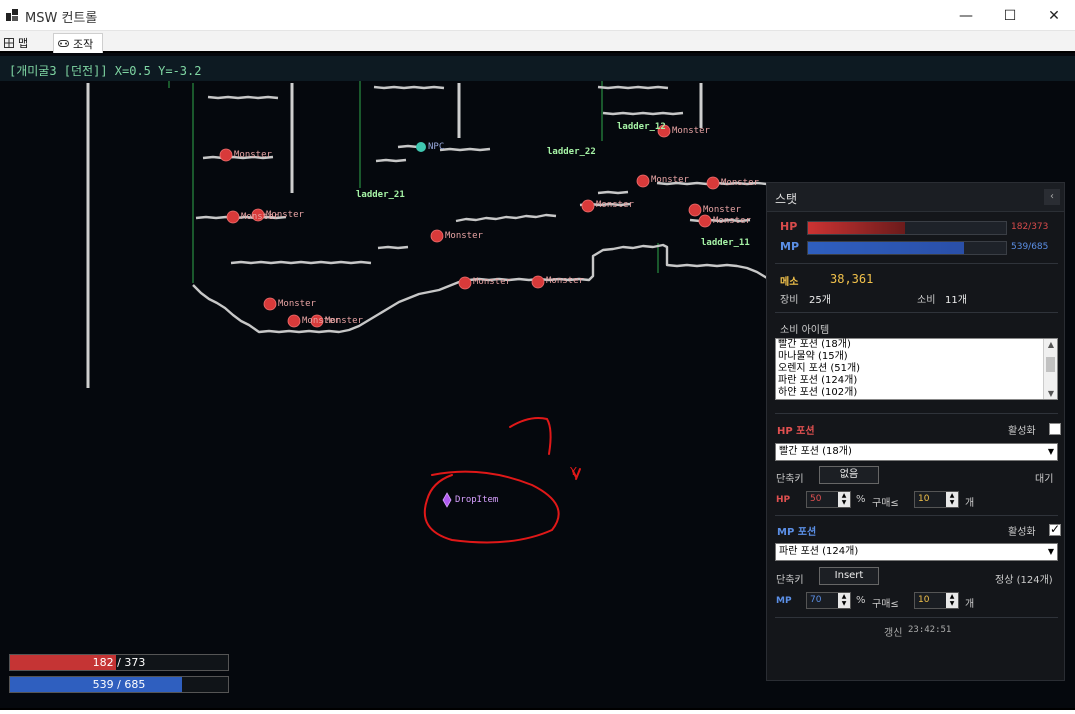 This screenshot has height=714, width=1075. I want to click on drop-item-label: DropItem, so click(477, 500).